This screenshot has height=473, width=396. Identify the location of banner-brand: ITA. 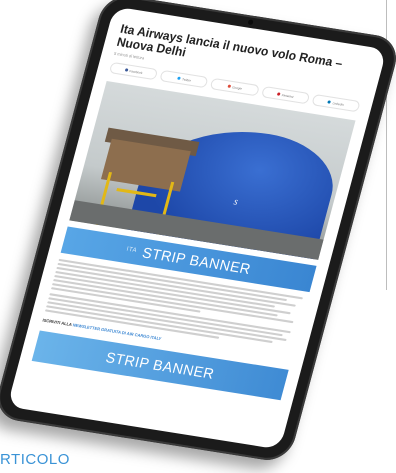
(131, 250).